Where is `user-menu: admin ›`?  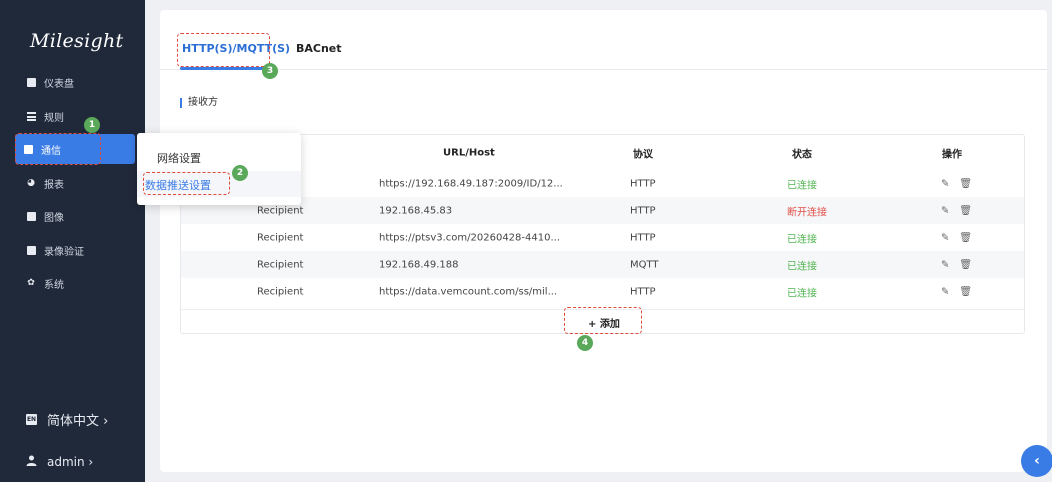 user-menu: admin › is located at coordinates (59, 462).